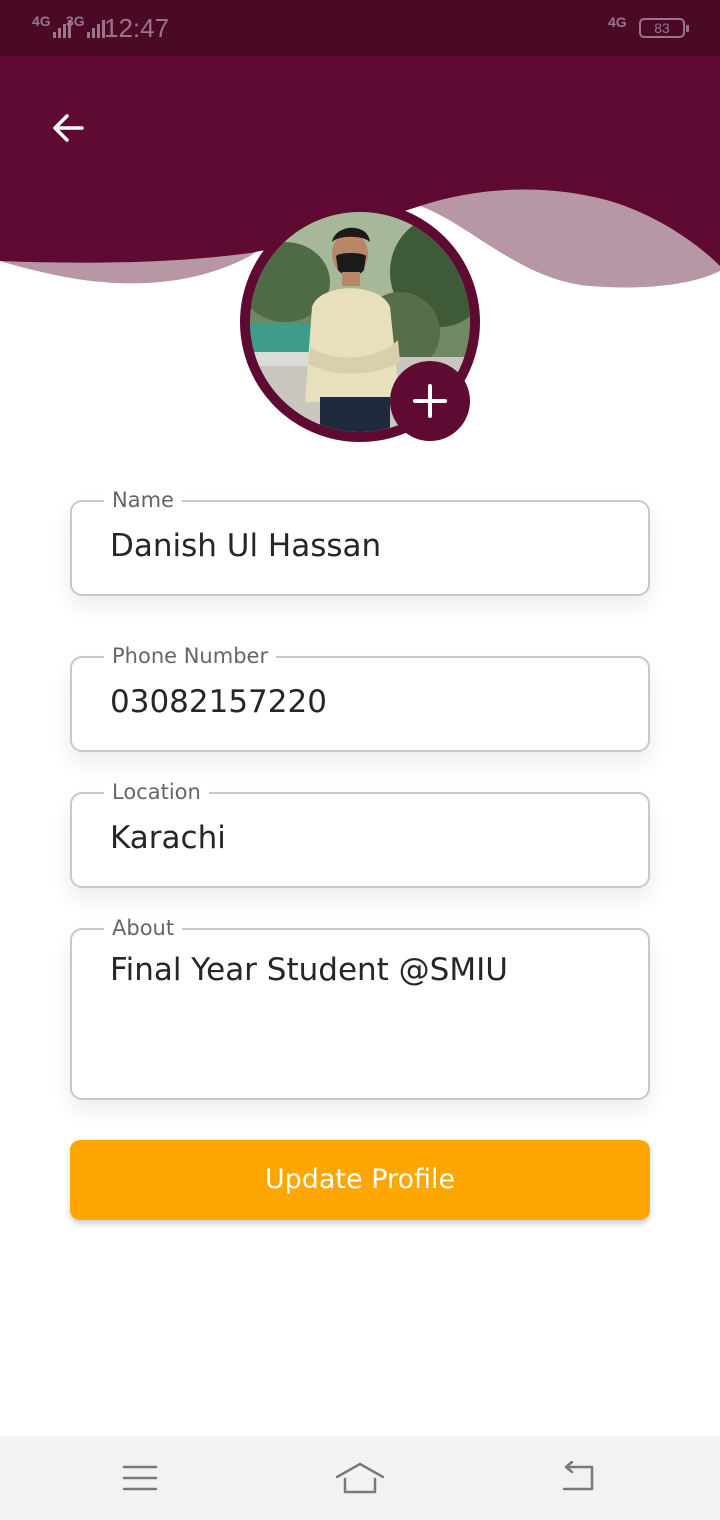  I want to click on name-label: Name, so click(143, 500).